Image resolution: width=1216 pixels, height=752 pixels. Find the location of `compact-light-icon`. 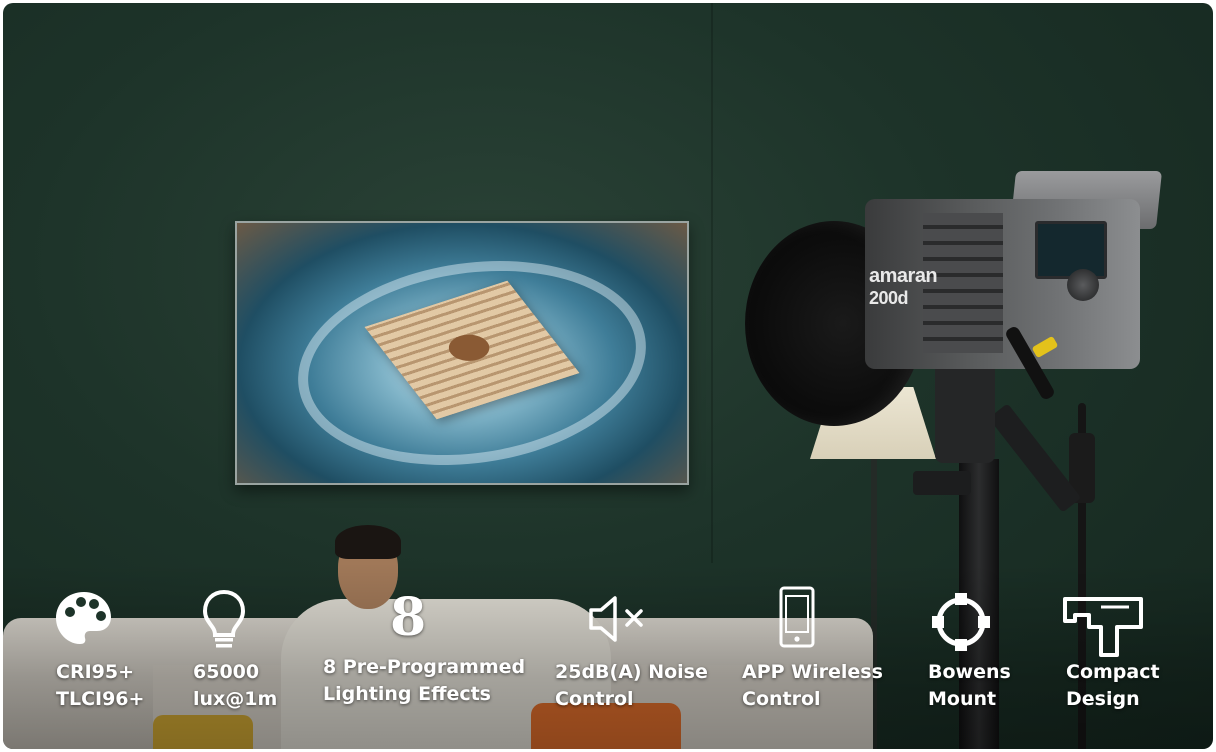

compact-light-icon is located at coordinates (1104, 630).